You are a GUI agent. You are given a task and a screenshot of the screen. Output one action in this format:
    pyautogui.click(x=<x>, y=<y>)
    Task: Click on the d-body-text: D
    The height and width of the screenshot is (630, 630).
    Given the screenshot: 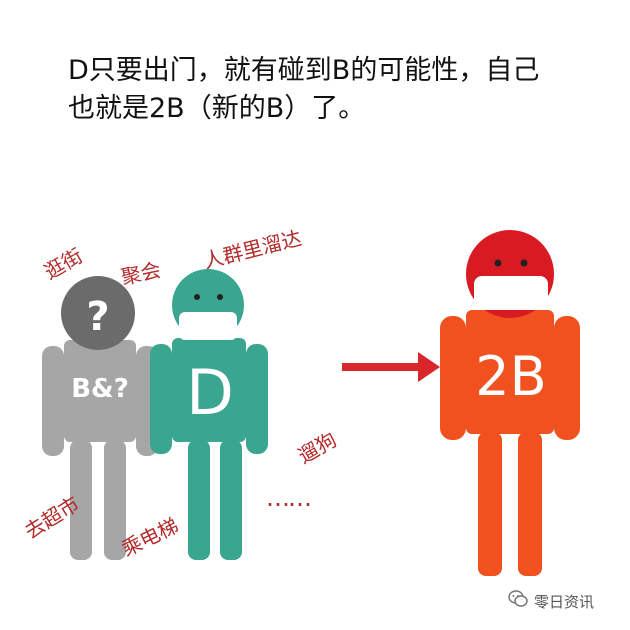 What is the action you would take?
    pyautogui.click(x=210, y=392)
    